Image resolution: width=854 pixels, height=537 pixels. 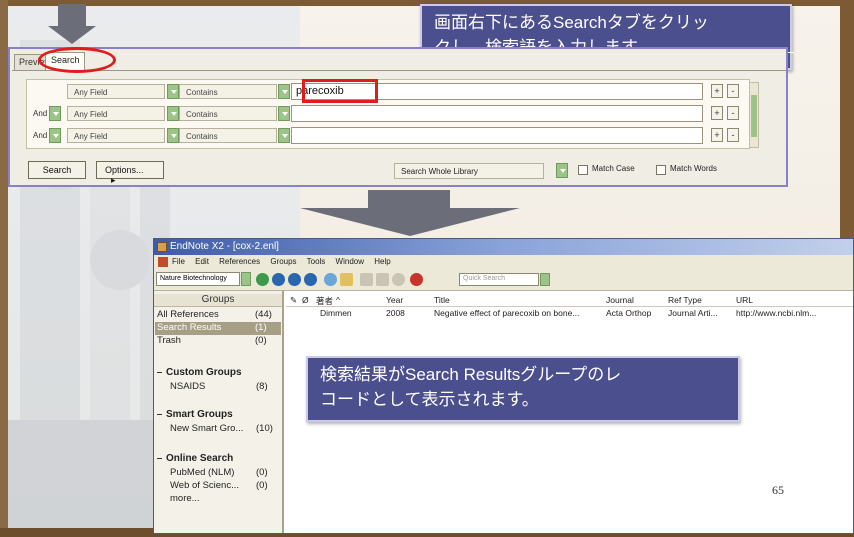 What do you see at coordinates (4, 268) in the screenshot?
I see `slide-frame-left` at bounding box center [4, 268].